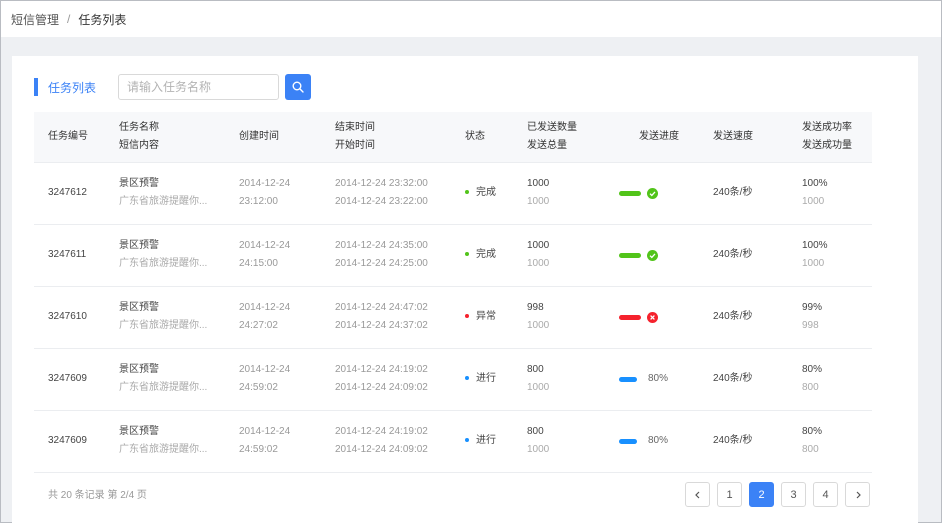 The width and height of the screenshot is (942, 523). What do you see at coordinates (630, 193) in the screenshot?
I see `progress-bar` at bounding box center [630, 193].